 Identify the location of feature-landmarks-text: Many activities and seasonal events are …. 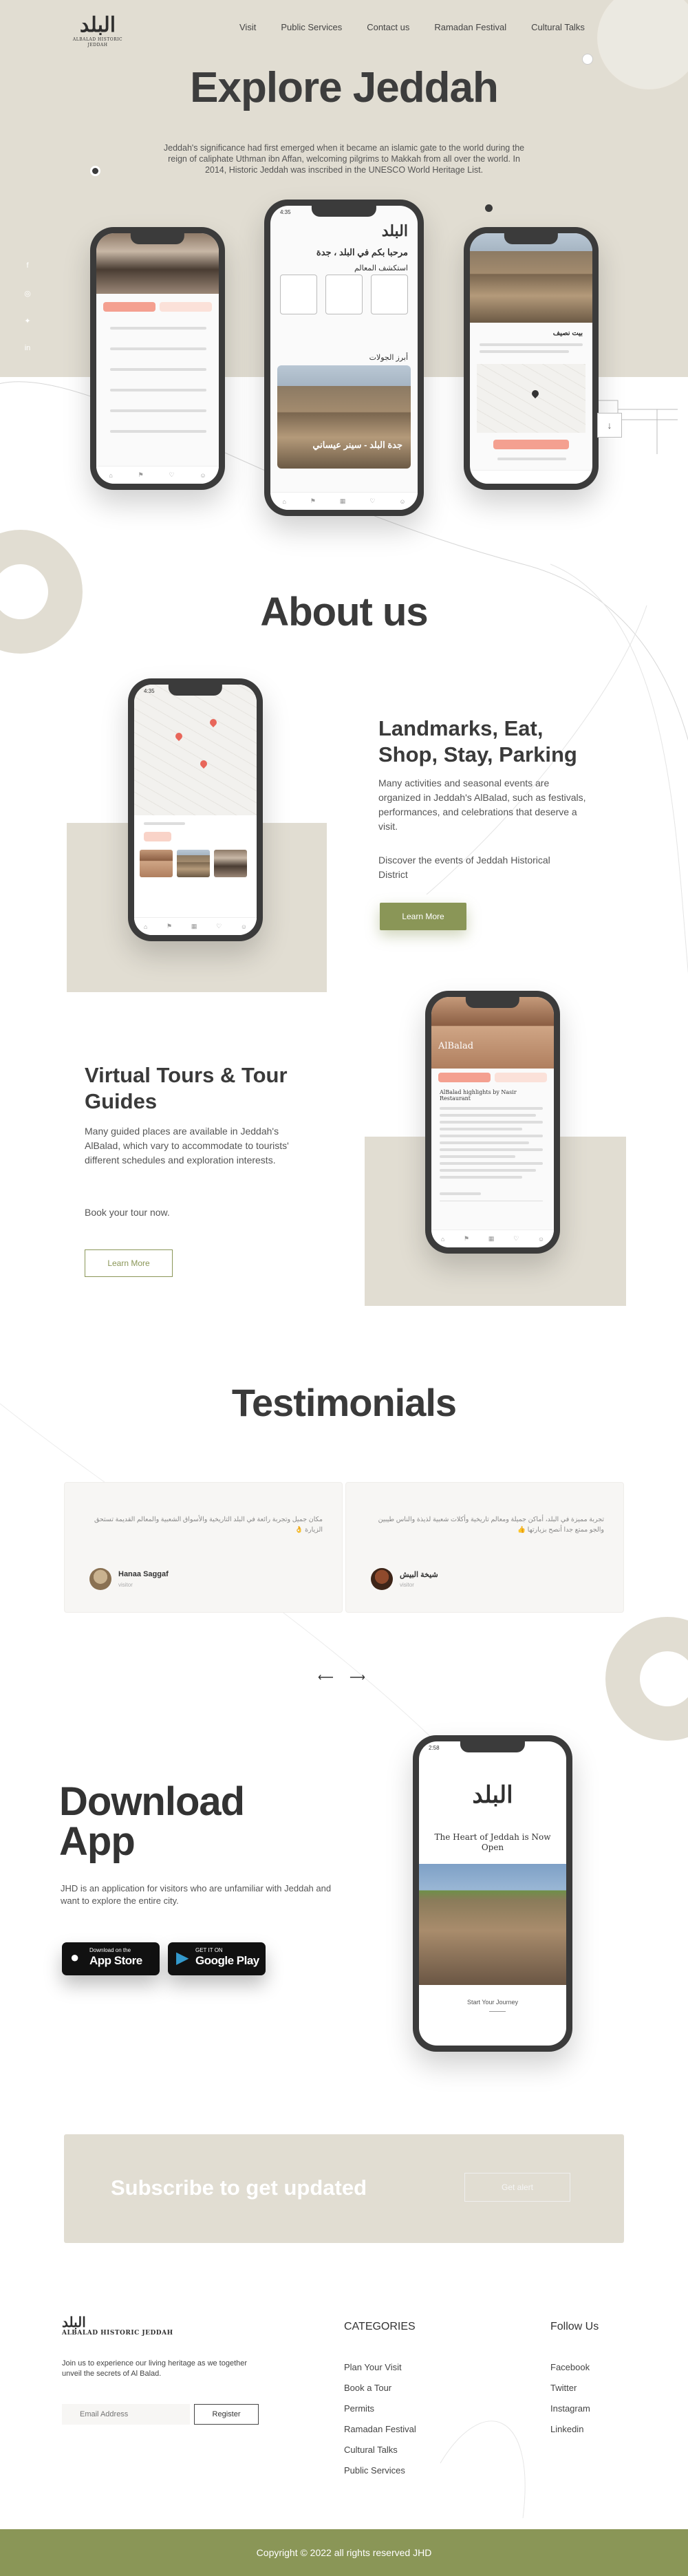
(482, 804).